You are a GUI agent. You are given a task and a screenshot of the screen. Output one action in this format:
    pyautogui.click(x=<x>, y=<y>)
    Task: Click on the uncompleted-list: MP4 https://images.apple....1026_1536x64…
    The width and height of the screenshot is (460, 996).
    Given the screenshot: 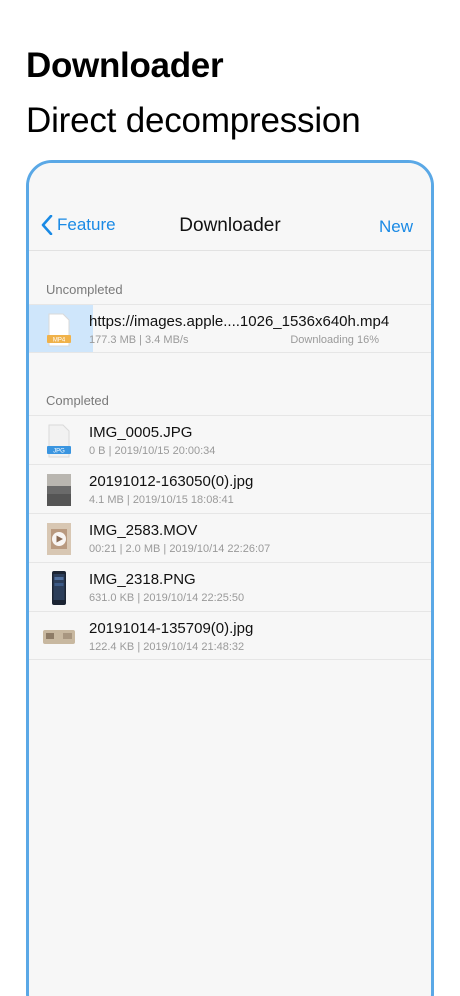 What is the action you would take?
    pyautogui.click(x=230, y=328)
    